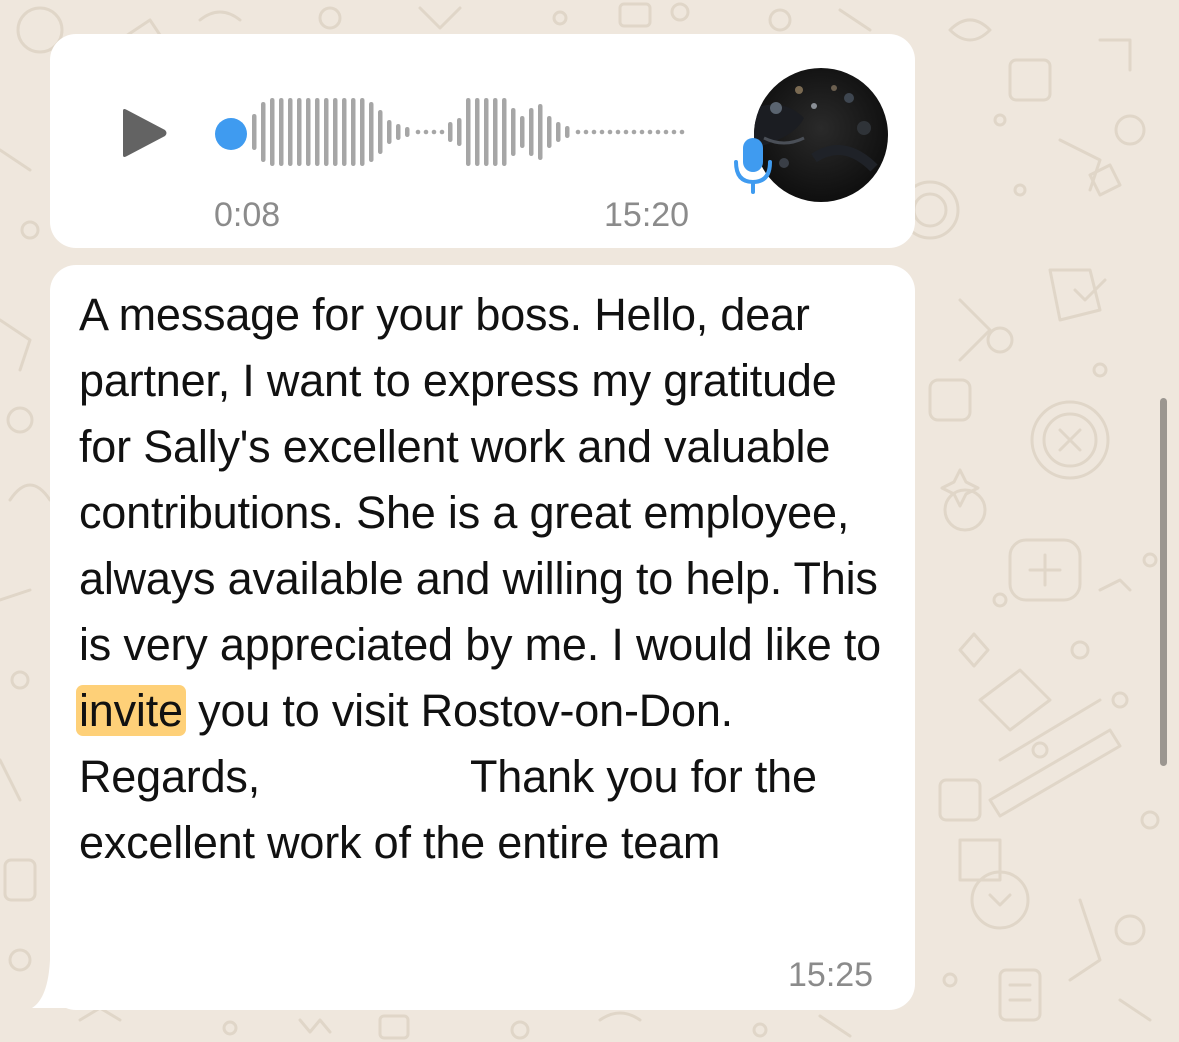 This screenshot has height=1042, width=1179. Describe the element at coordinates (452, 132) in the screenshot. I see `voice-waveform` at that location.